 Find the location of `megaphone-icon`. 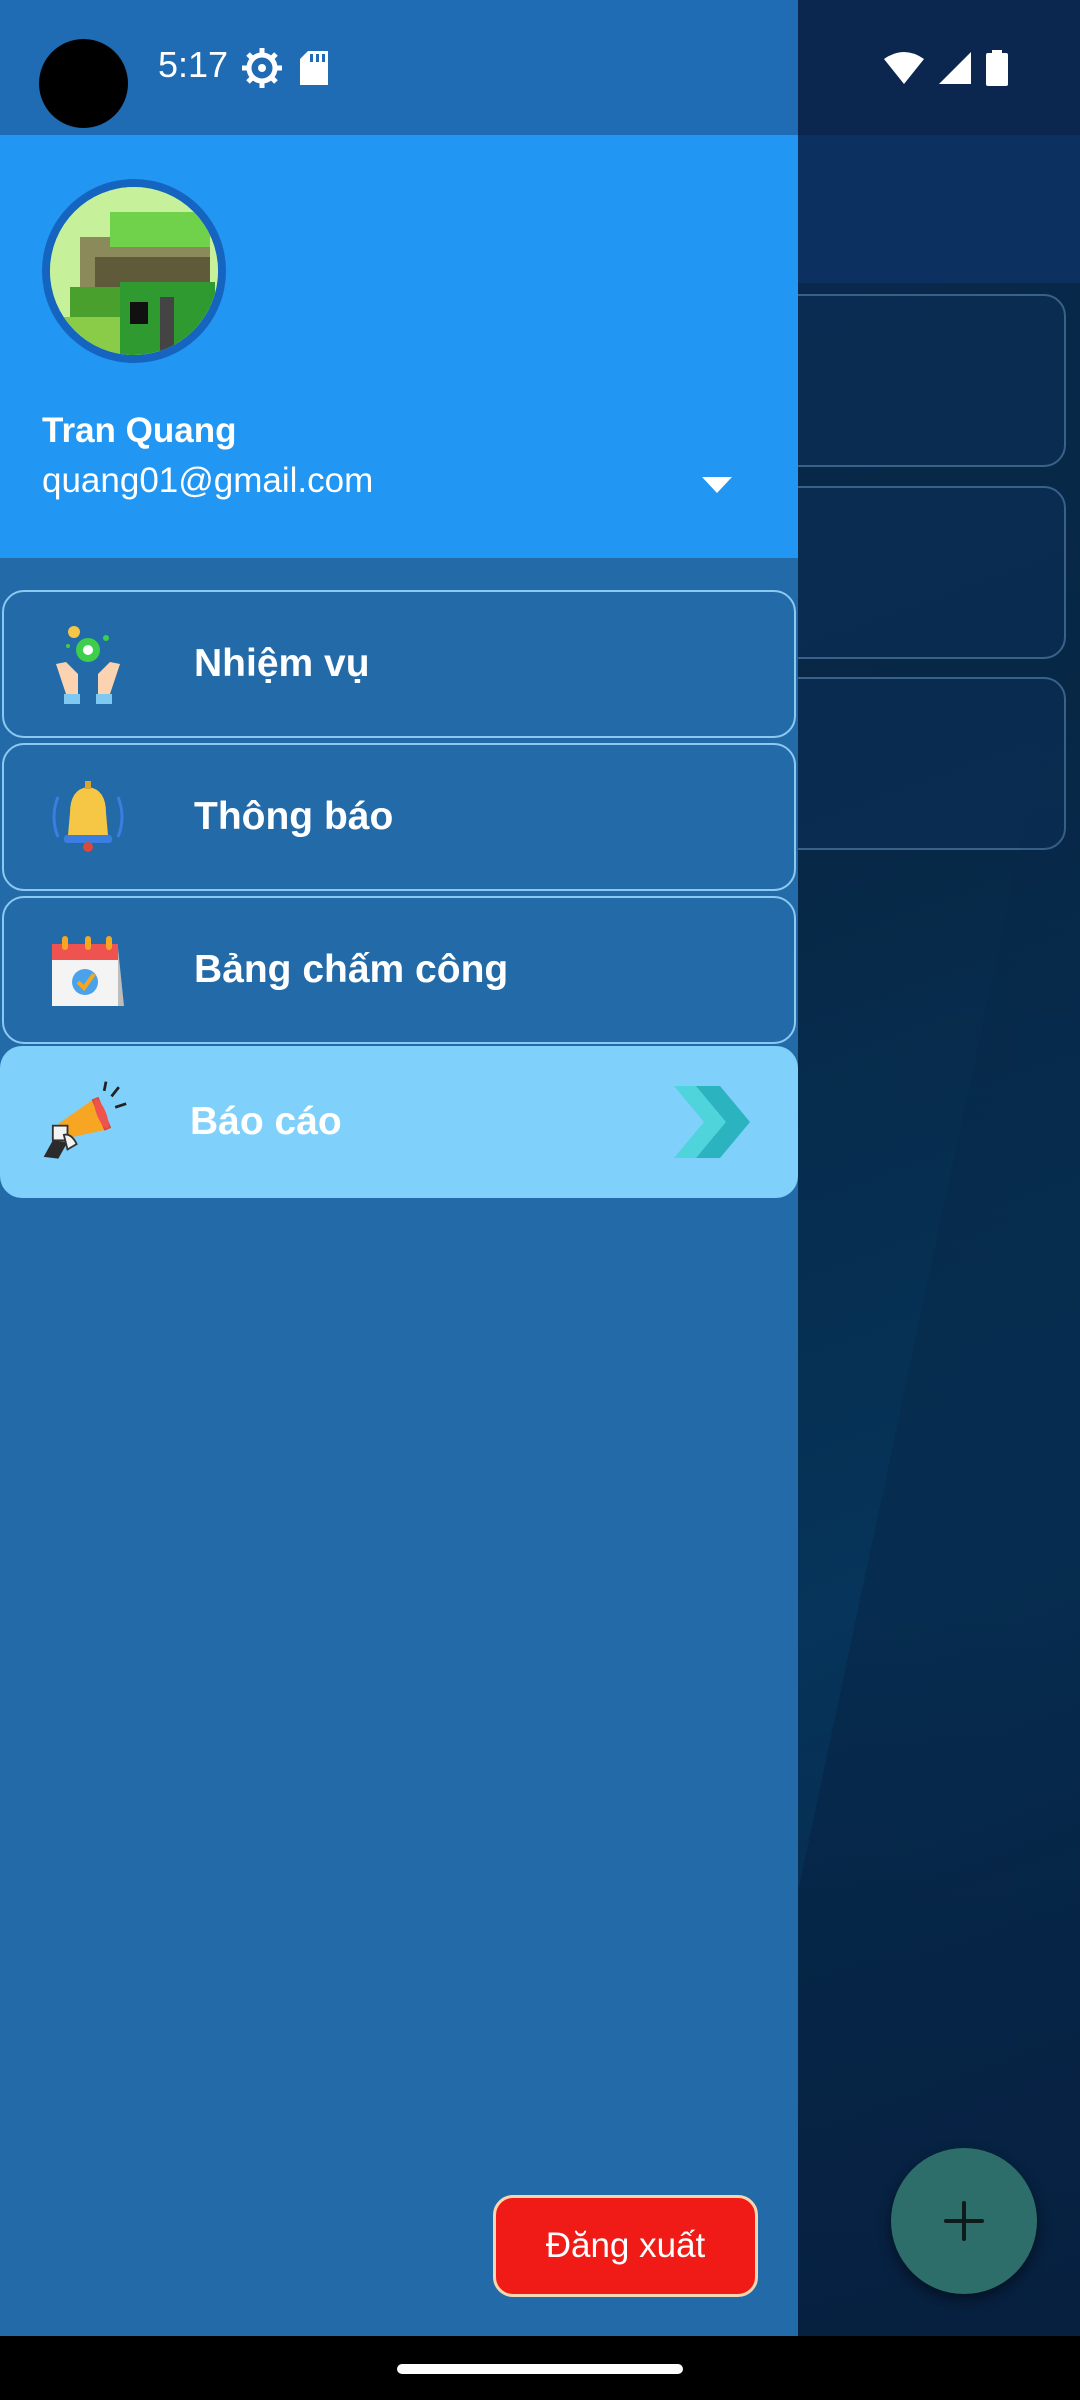

megaphone-icon is located at coordinates (84, 1122).